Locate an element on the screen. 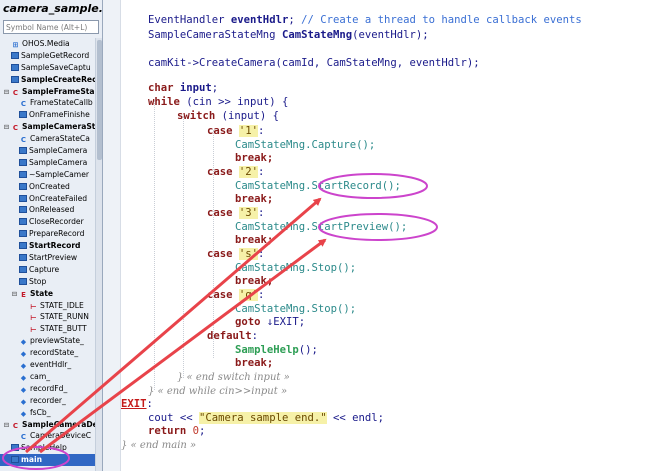 This screenshot has height=471, width=651. tree-item-samplecamerast: ⊟ C SampleCameraSt is located at coordinates (47, 127).